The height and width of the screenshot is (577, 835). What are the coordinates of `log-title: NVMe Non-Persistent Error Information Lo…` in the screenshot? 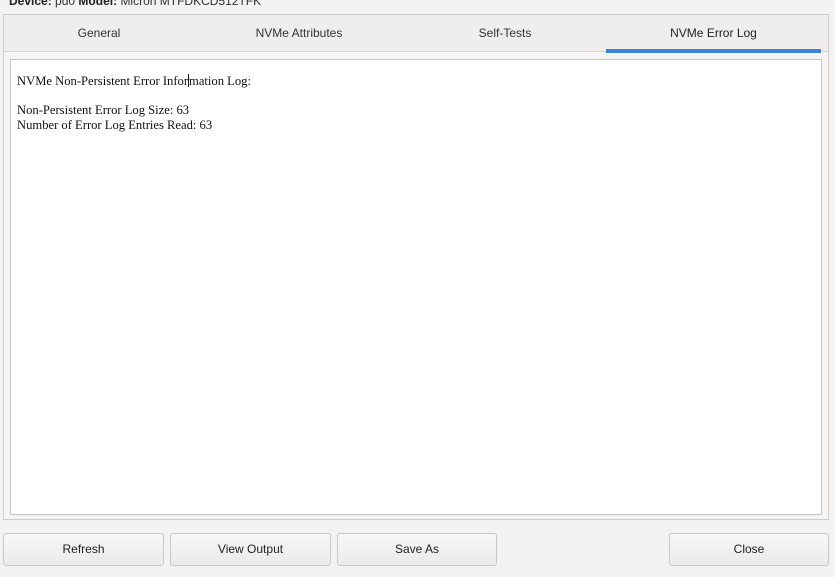 It's located at (134, 81).